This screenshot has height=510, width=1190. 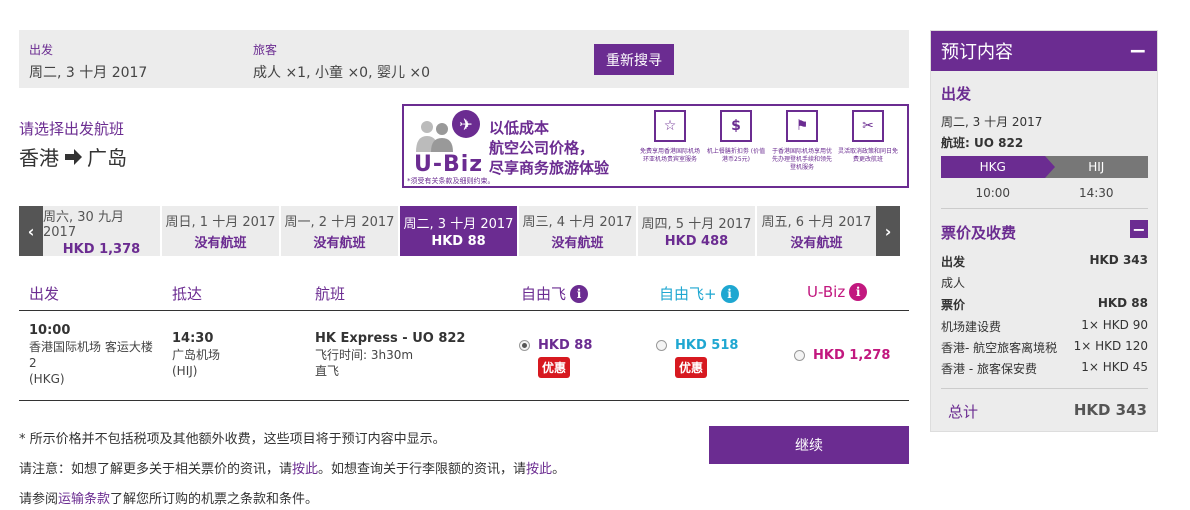 What do you see at coordinates (816, 243) in the screenshot?
I see `date-tab-price: 没有航班` at bounding box center [816, 243].